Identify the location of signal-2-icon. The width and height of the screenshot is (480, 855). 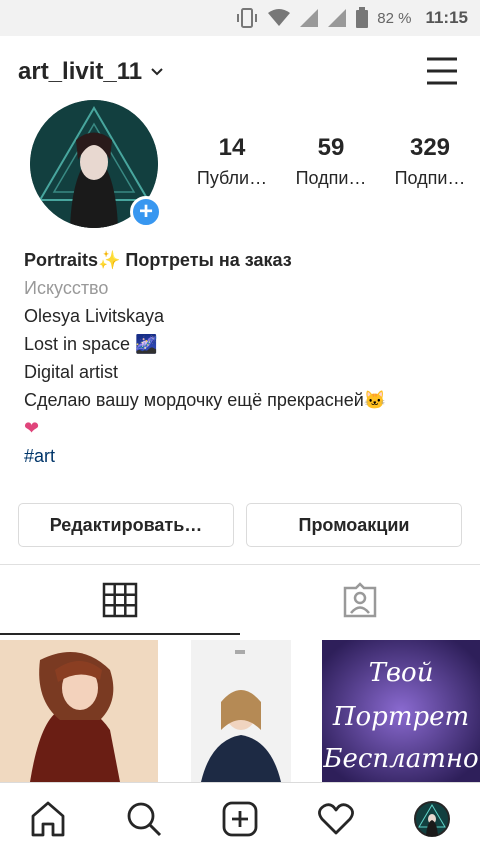
(337, 18).